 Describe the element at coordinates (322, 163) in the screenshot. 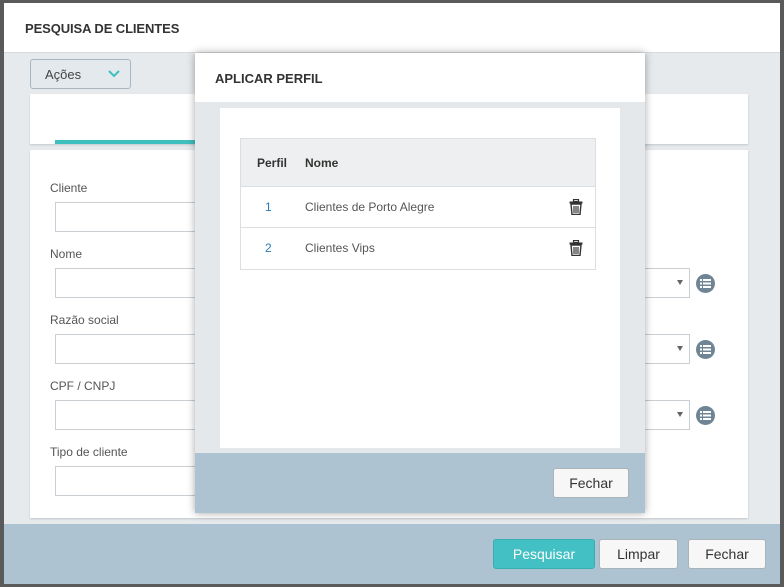

I see `column-header-name: Nome` at that location.